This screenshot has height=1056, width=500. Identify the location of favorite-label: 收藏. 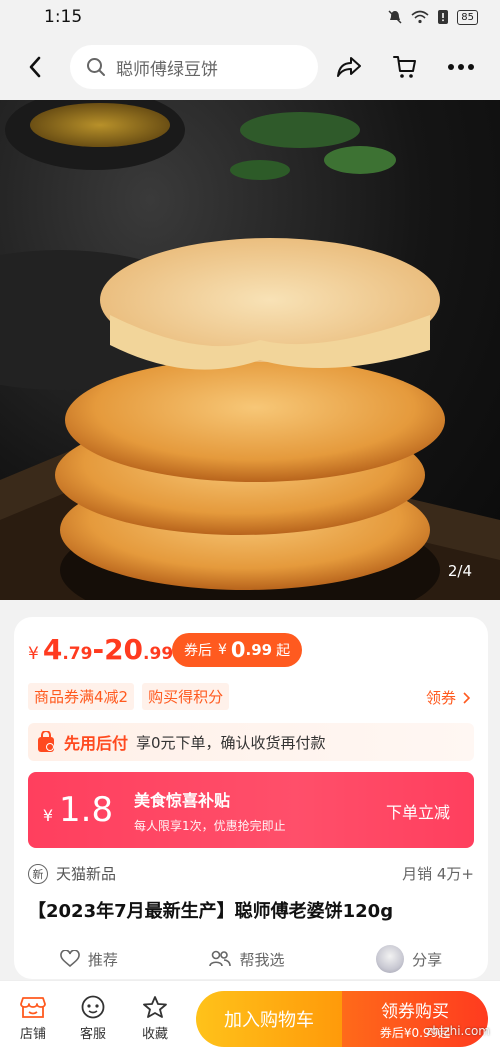
(154, 1034).